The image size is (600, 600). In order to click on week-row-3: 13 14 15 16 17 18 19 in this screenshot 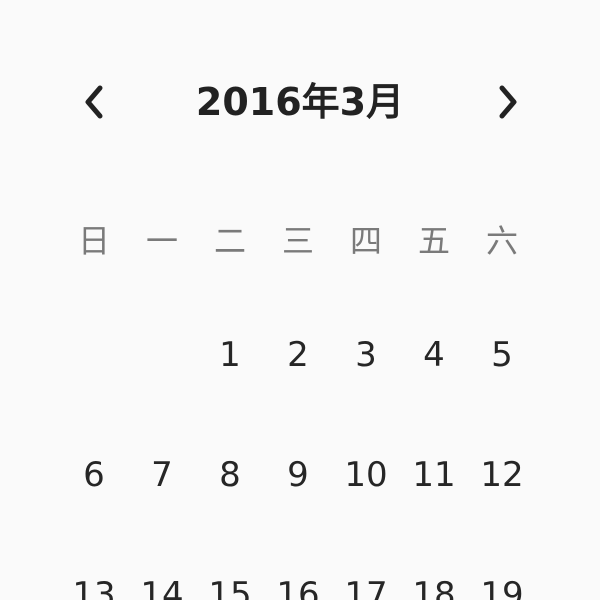, I will do `click(298, 583)`.